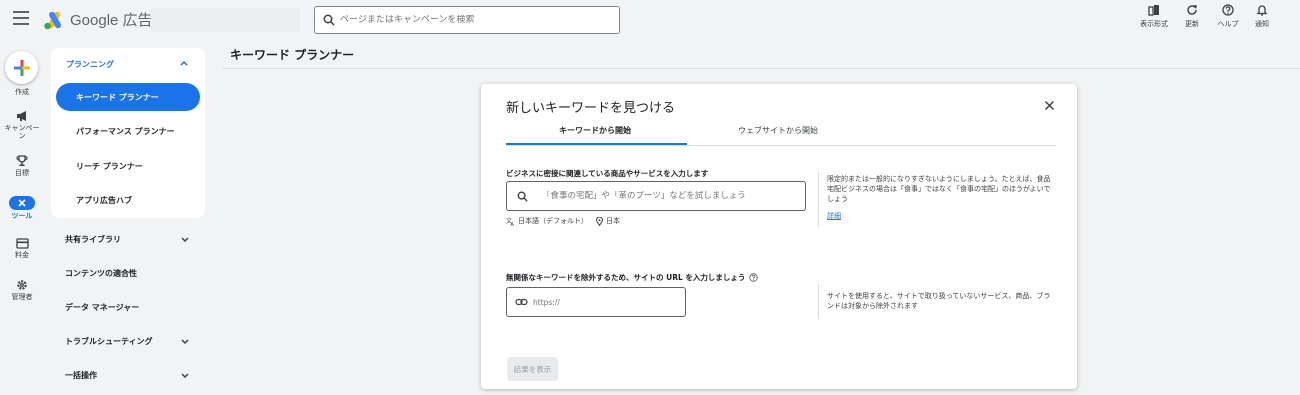  What do you see at coordinates (470, 20) in the screenshot?
I see `search-input` at bounding box center [470, 20].